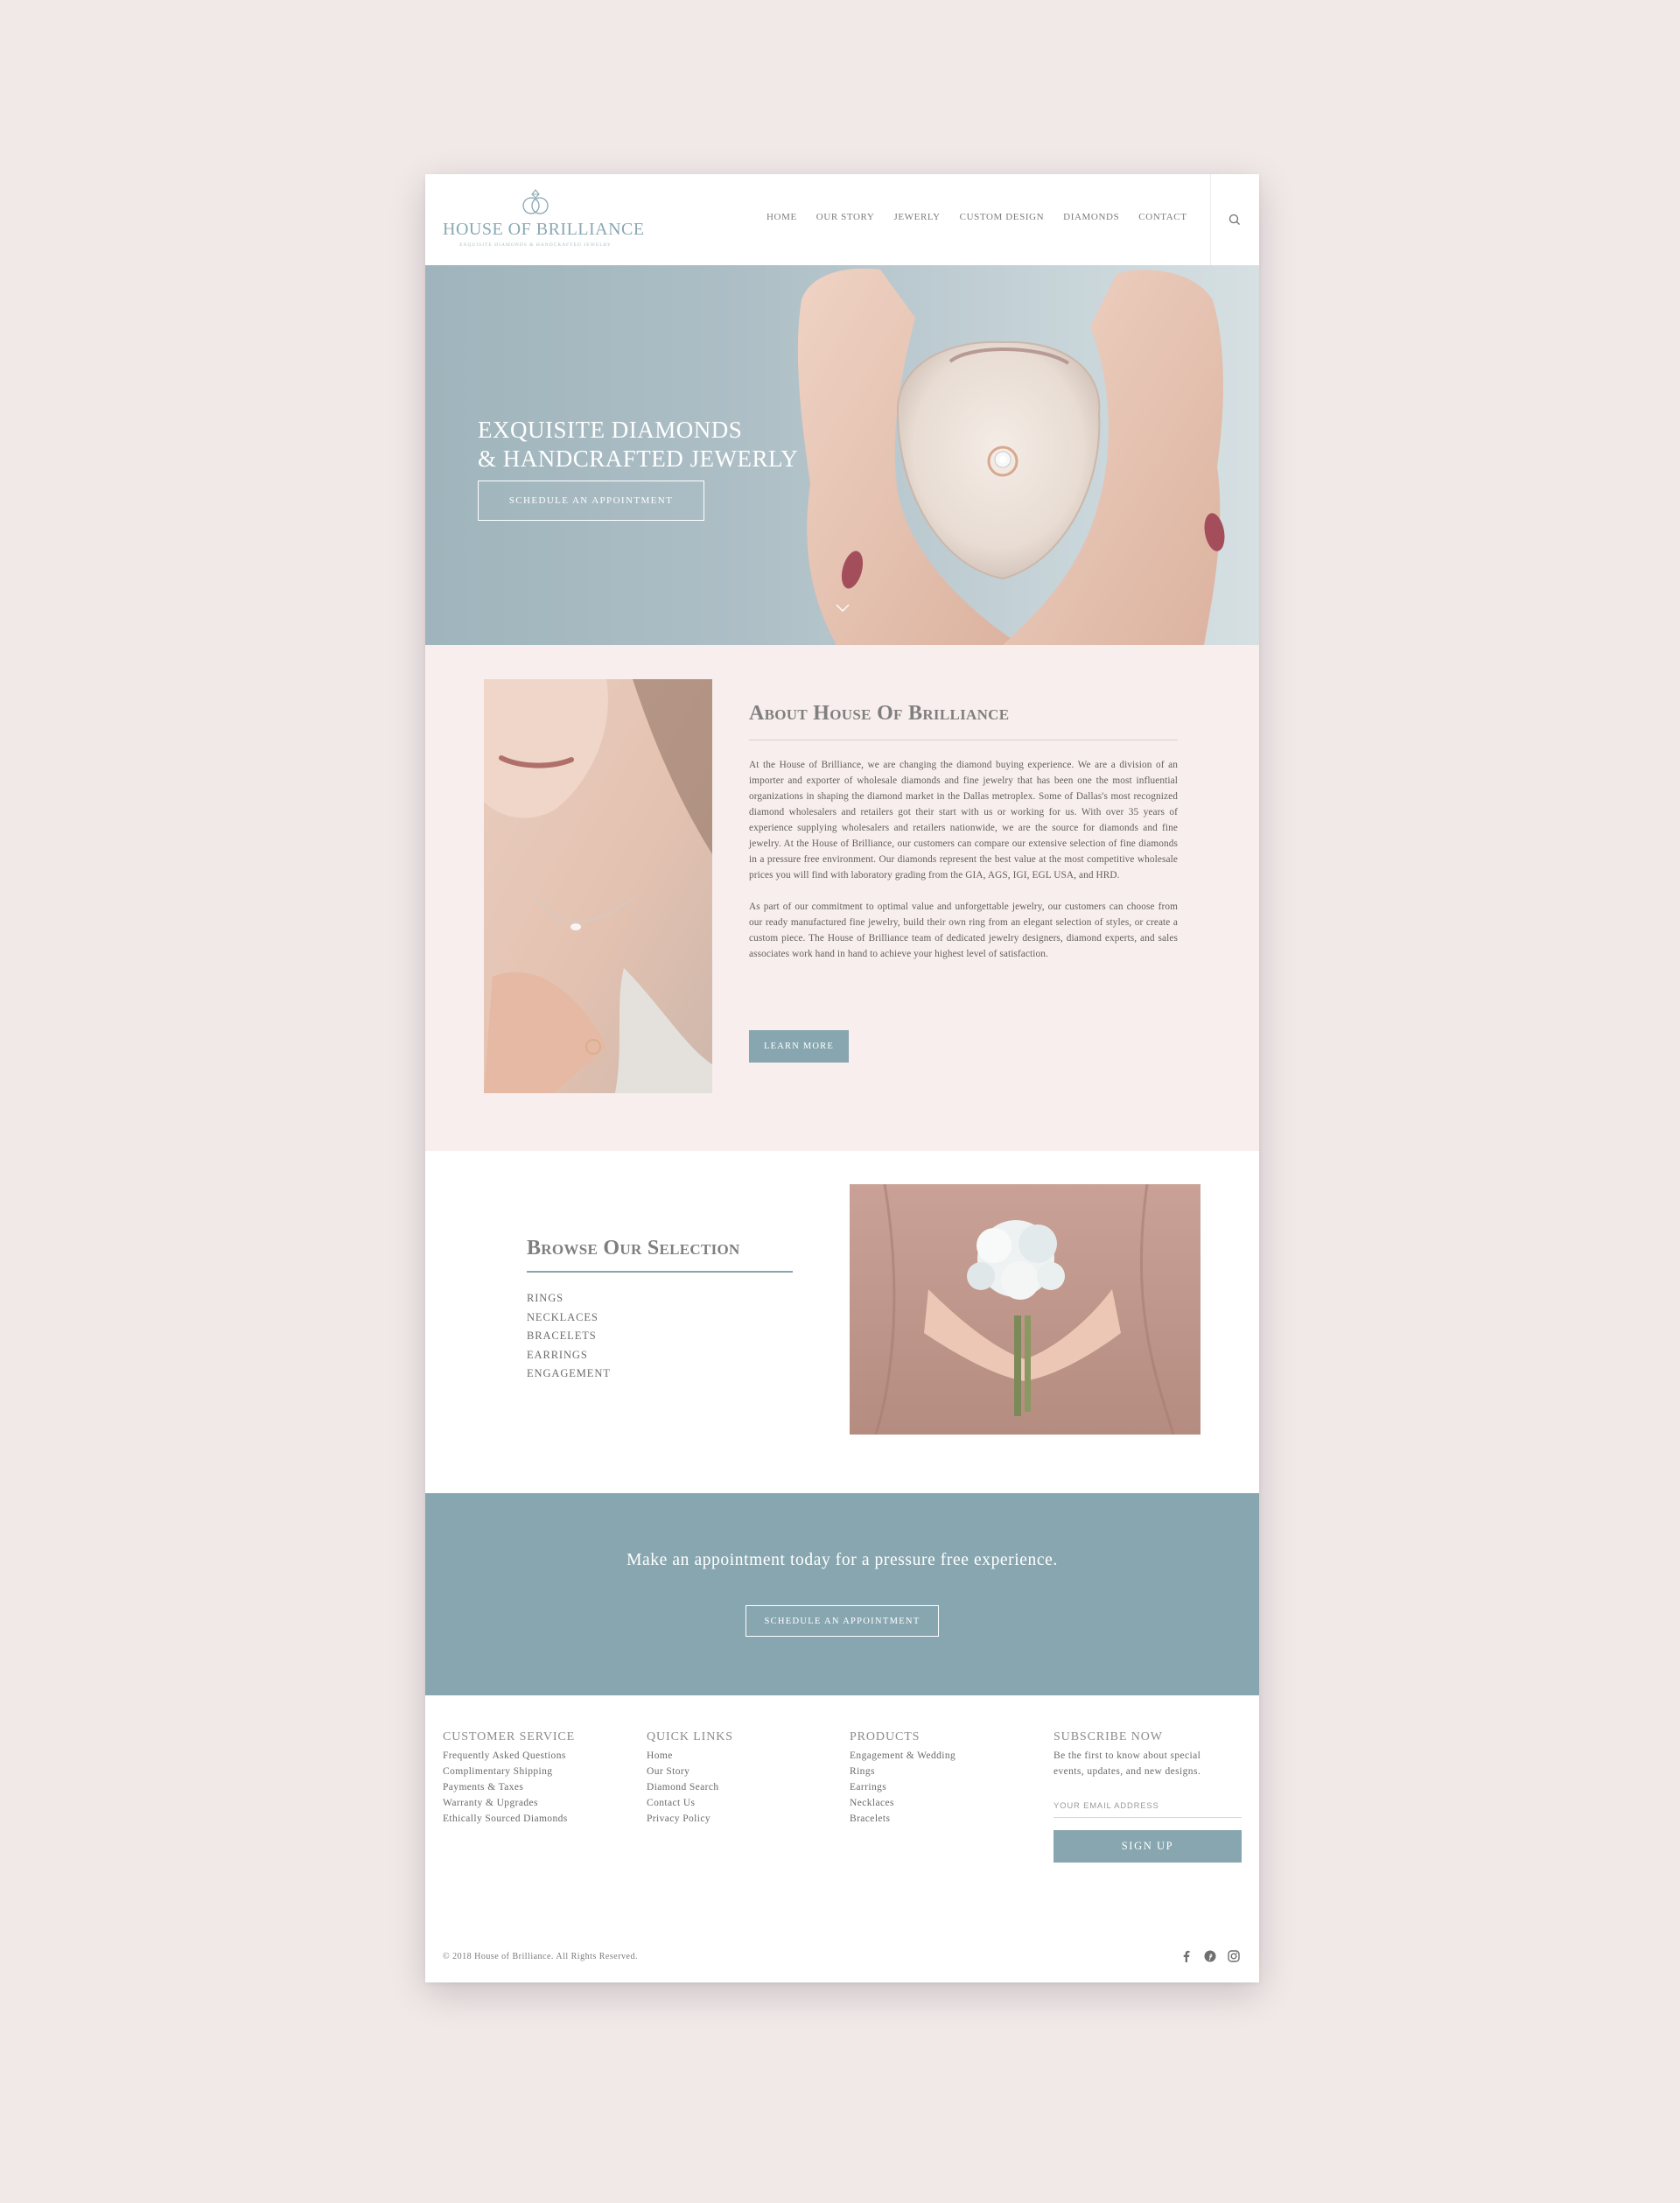 Image resolution: width=1680 pixels, height=2203 pixels. Describe the element at coordinates (569, 1298) in the screenshot. I see `category-rings: Rings` at that location.